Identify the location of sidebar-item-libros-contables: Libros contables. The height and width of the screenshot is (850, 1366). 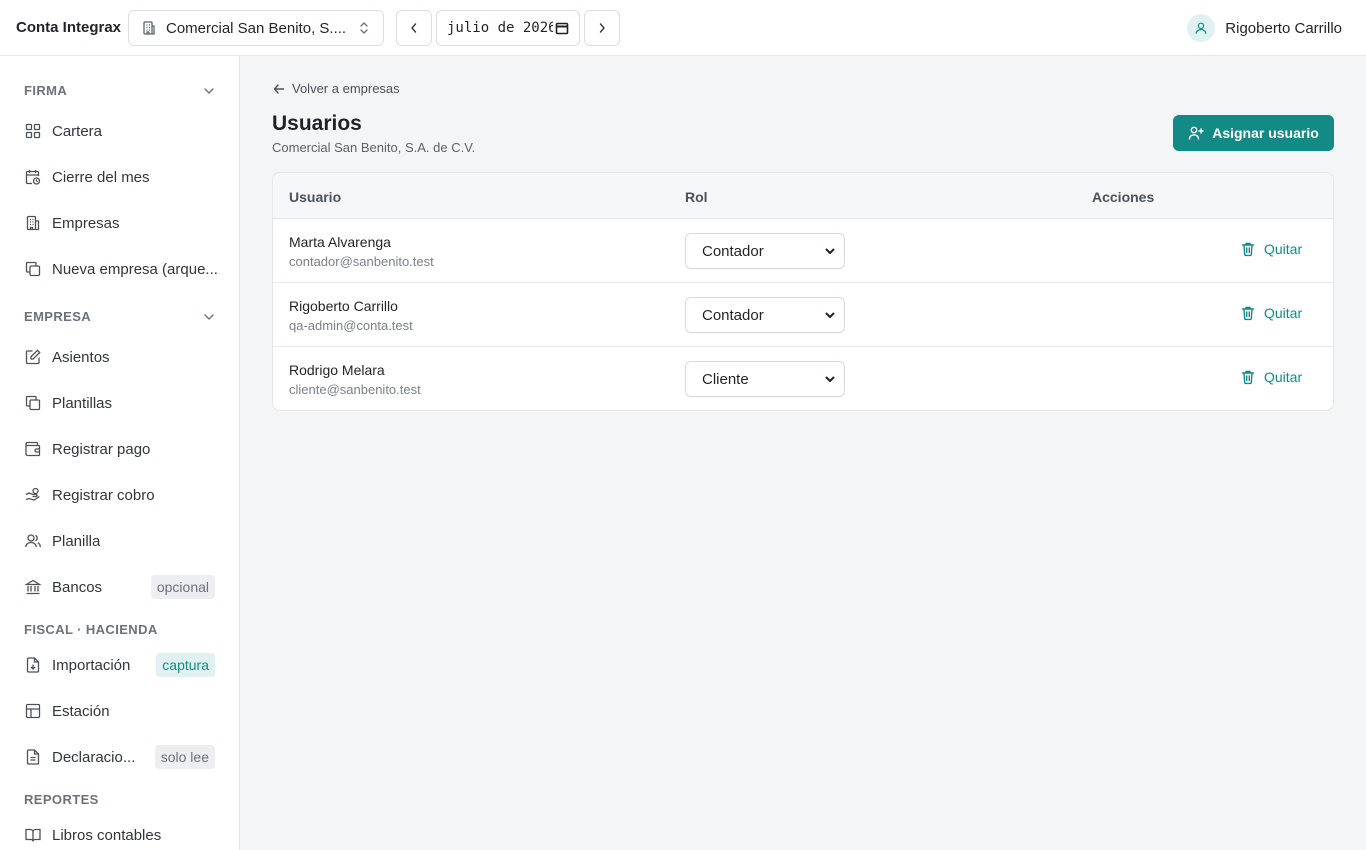
(120, 833).